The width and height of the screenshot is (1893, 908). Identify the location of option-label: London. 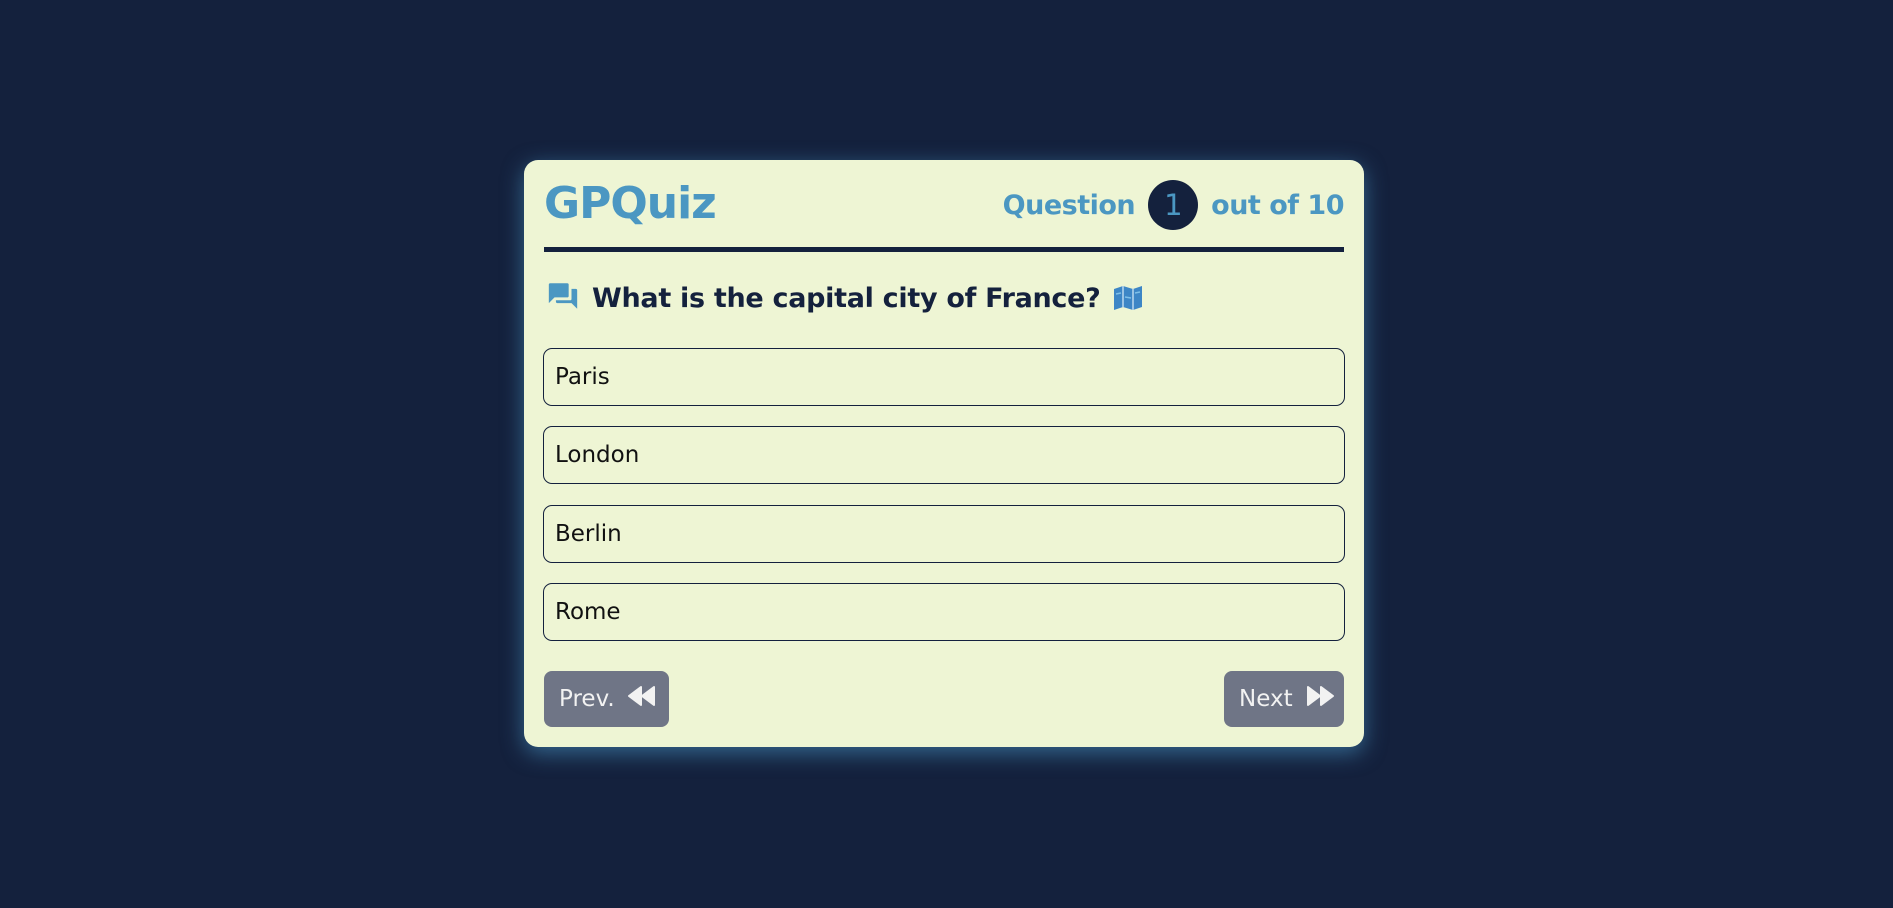
(597, 455).